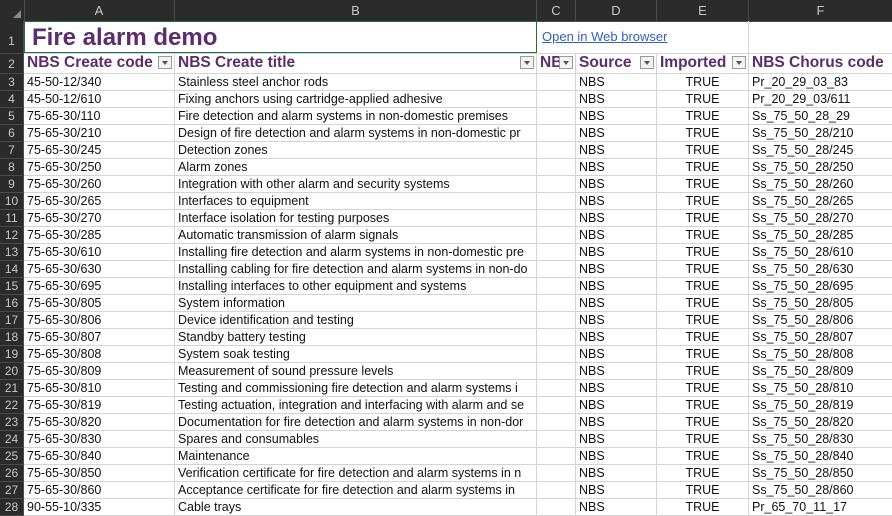 Image resolution: width=892 pixels, height=516 pixels. I want to click on table-cell-f: Ss_75_50_28/850, so click(820, 473).